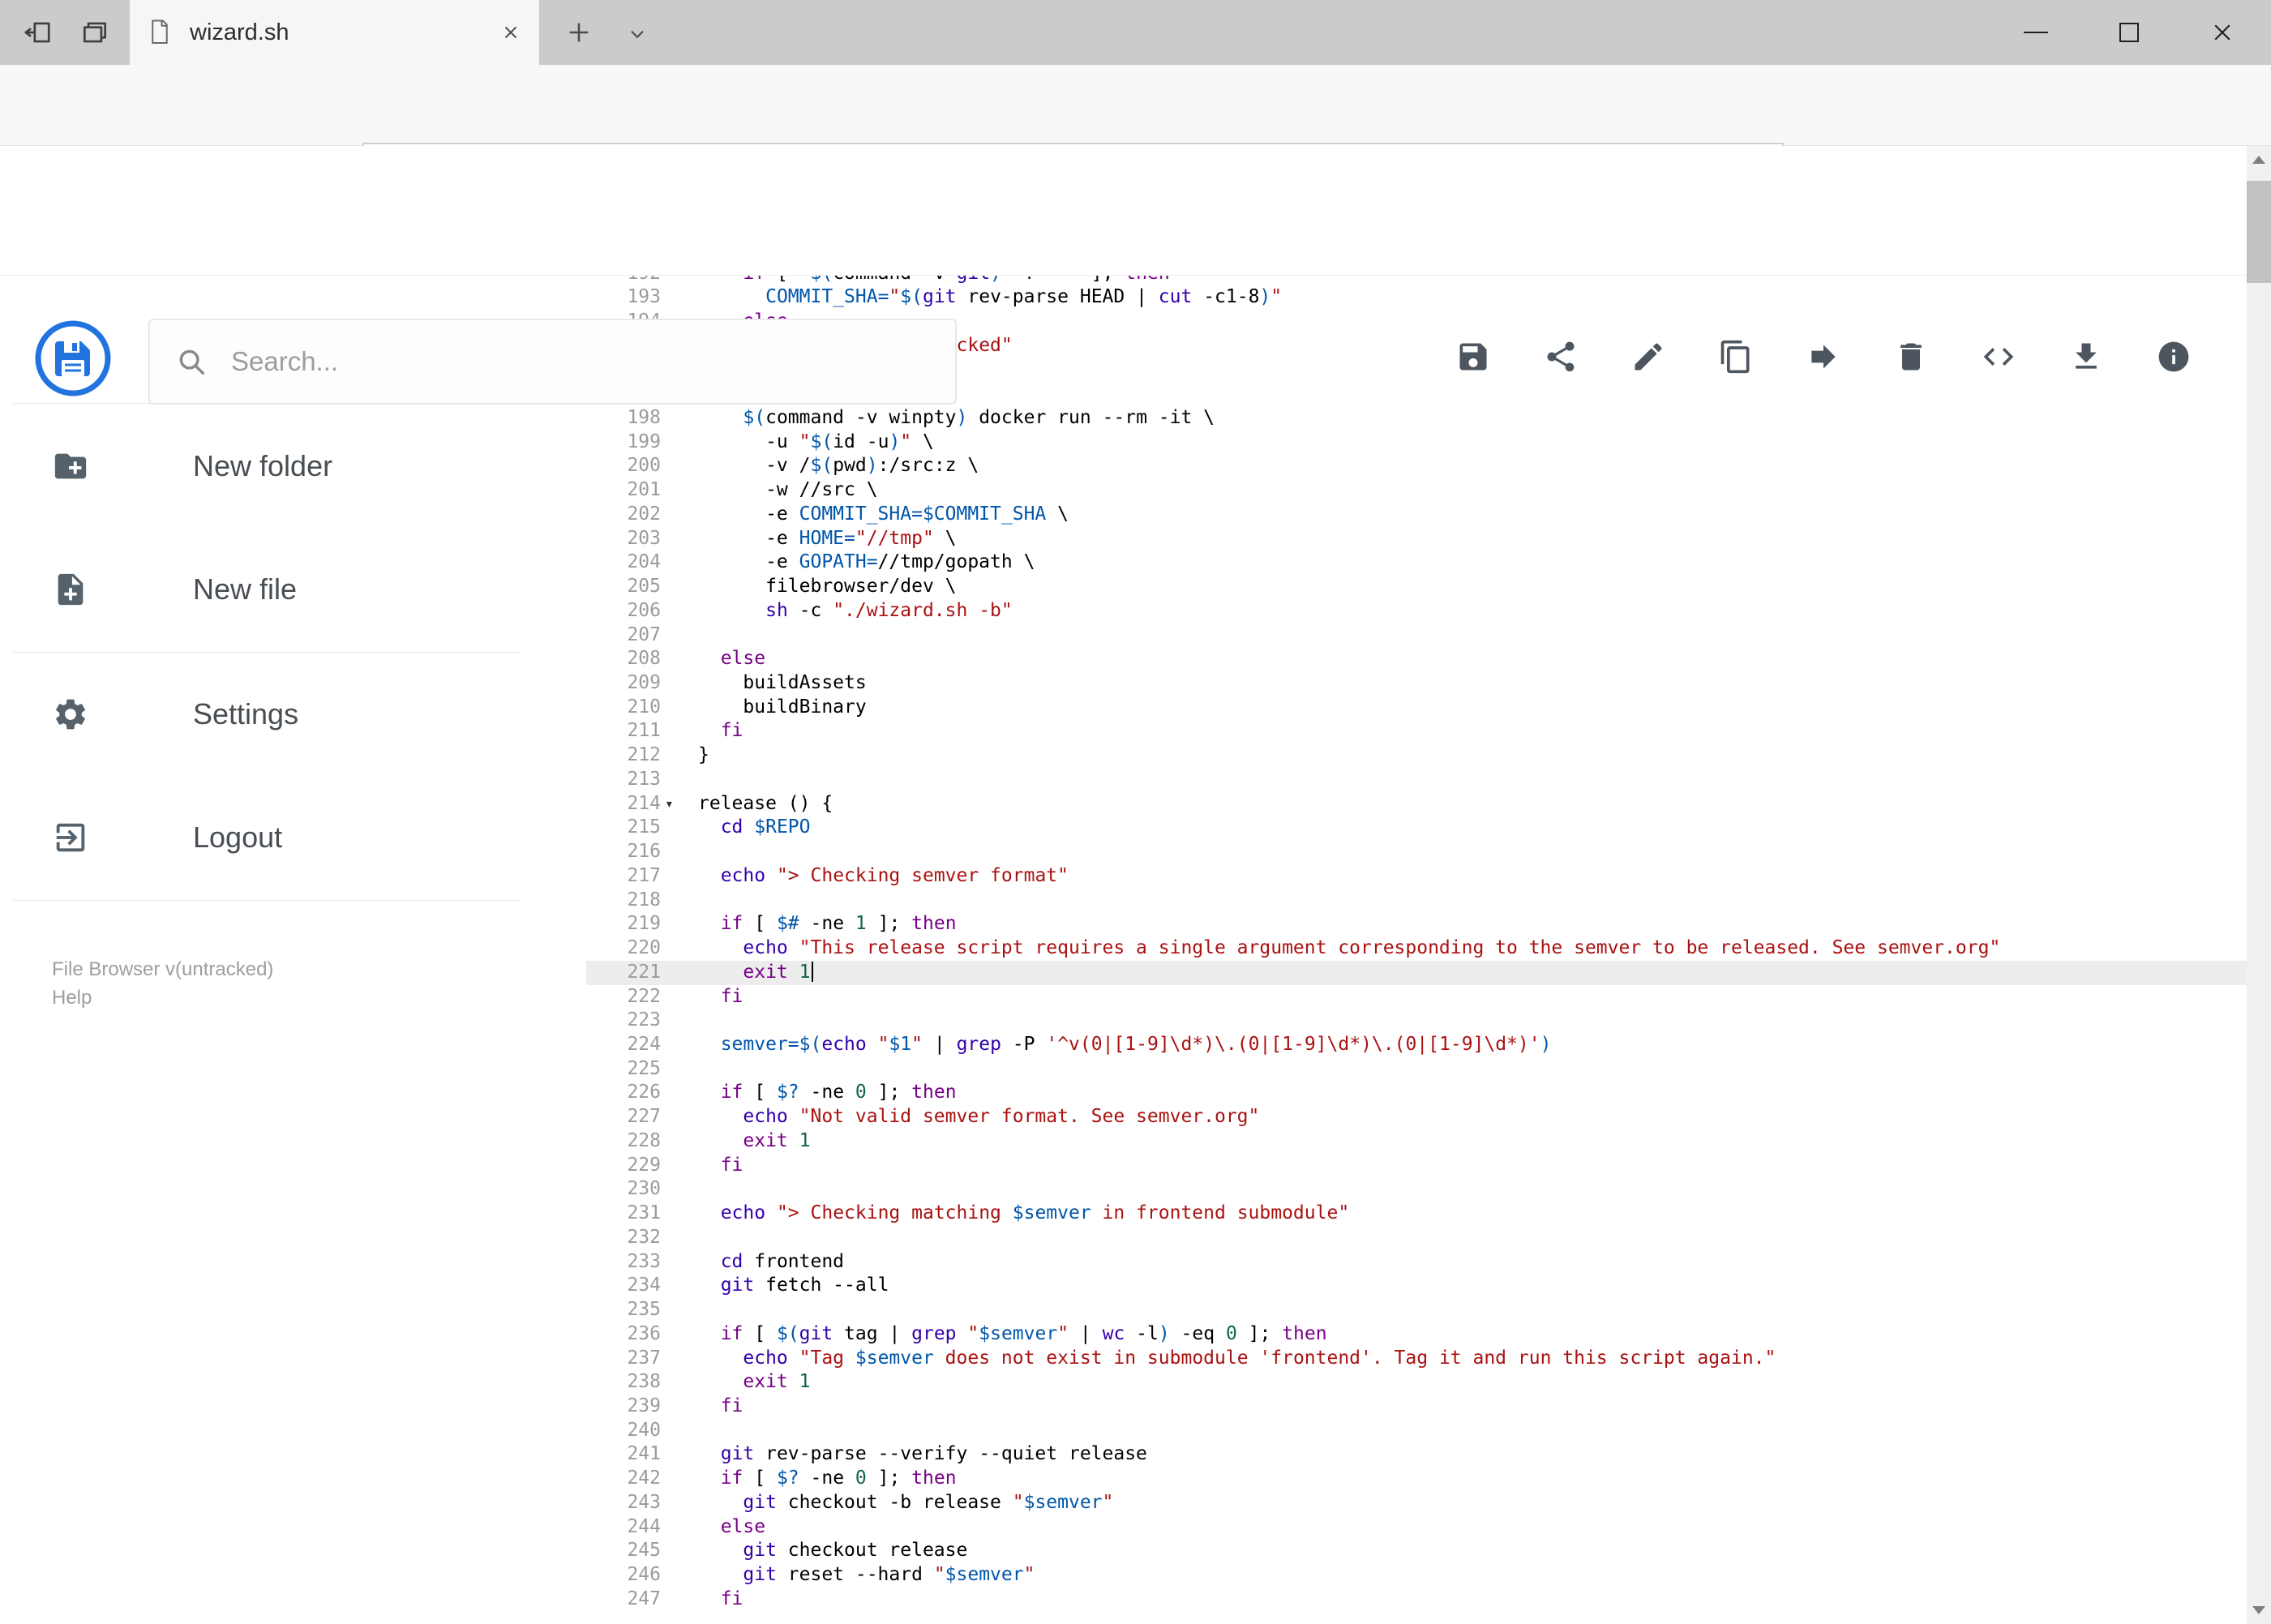  What do you see at coordinates (267, 653) in the screenshot?
I see `sidebar-divider` at bounding box center [267, 653].